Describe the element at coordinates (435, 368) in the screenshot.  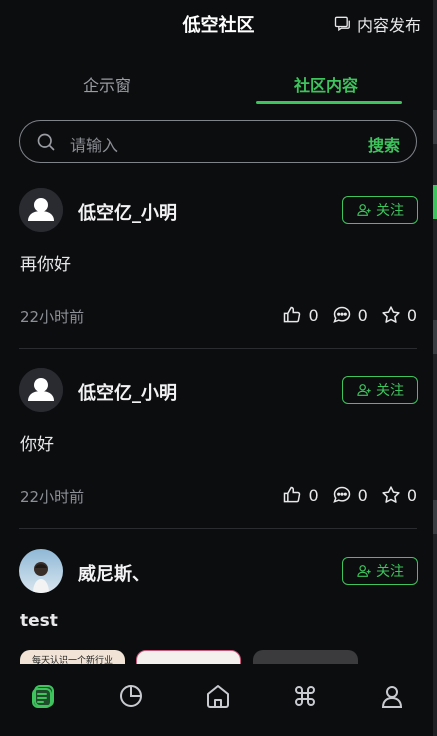
I see `window-edge` at that location.